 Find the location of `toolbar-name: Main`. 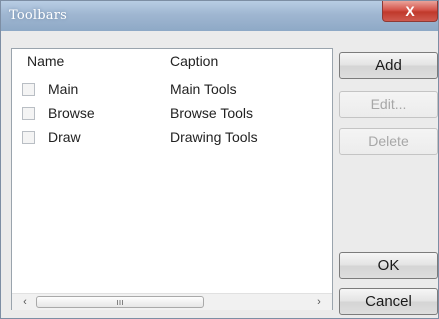

toolbar-name: Main is located at coordinates (63, 89).